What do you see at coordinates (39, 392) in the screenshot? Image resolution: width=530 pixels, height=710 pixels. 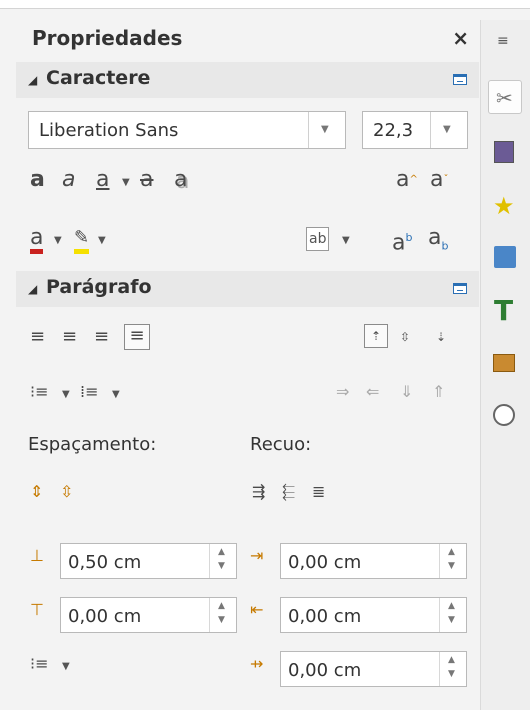 I see `unordered-list-icon: ⁝≡` at bounding box center [39, 392].